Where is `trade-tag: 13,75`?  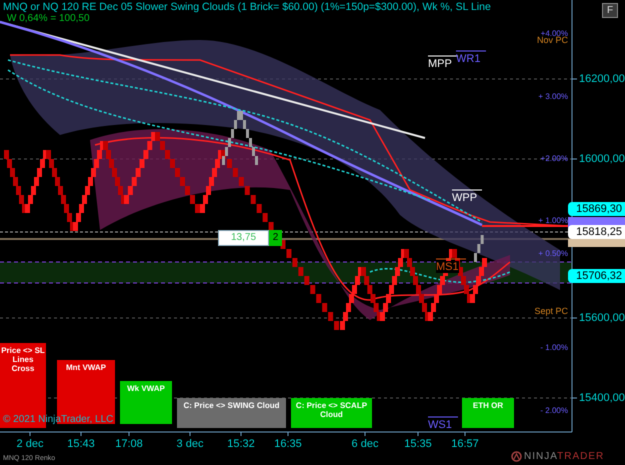
trade-tag: 13,75 is located at coordinates (243, 238).